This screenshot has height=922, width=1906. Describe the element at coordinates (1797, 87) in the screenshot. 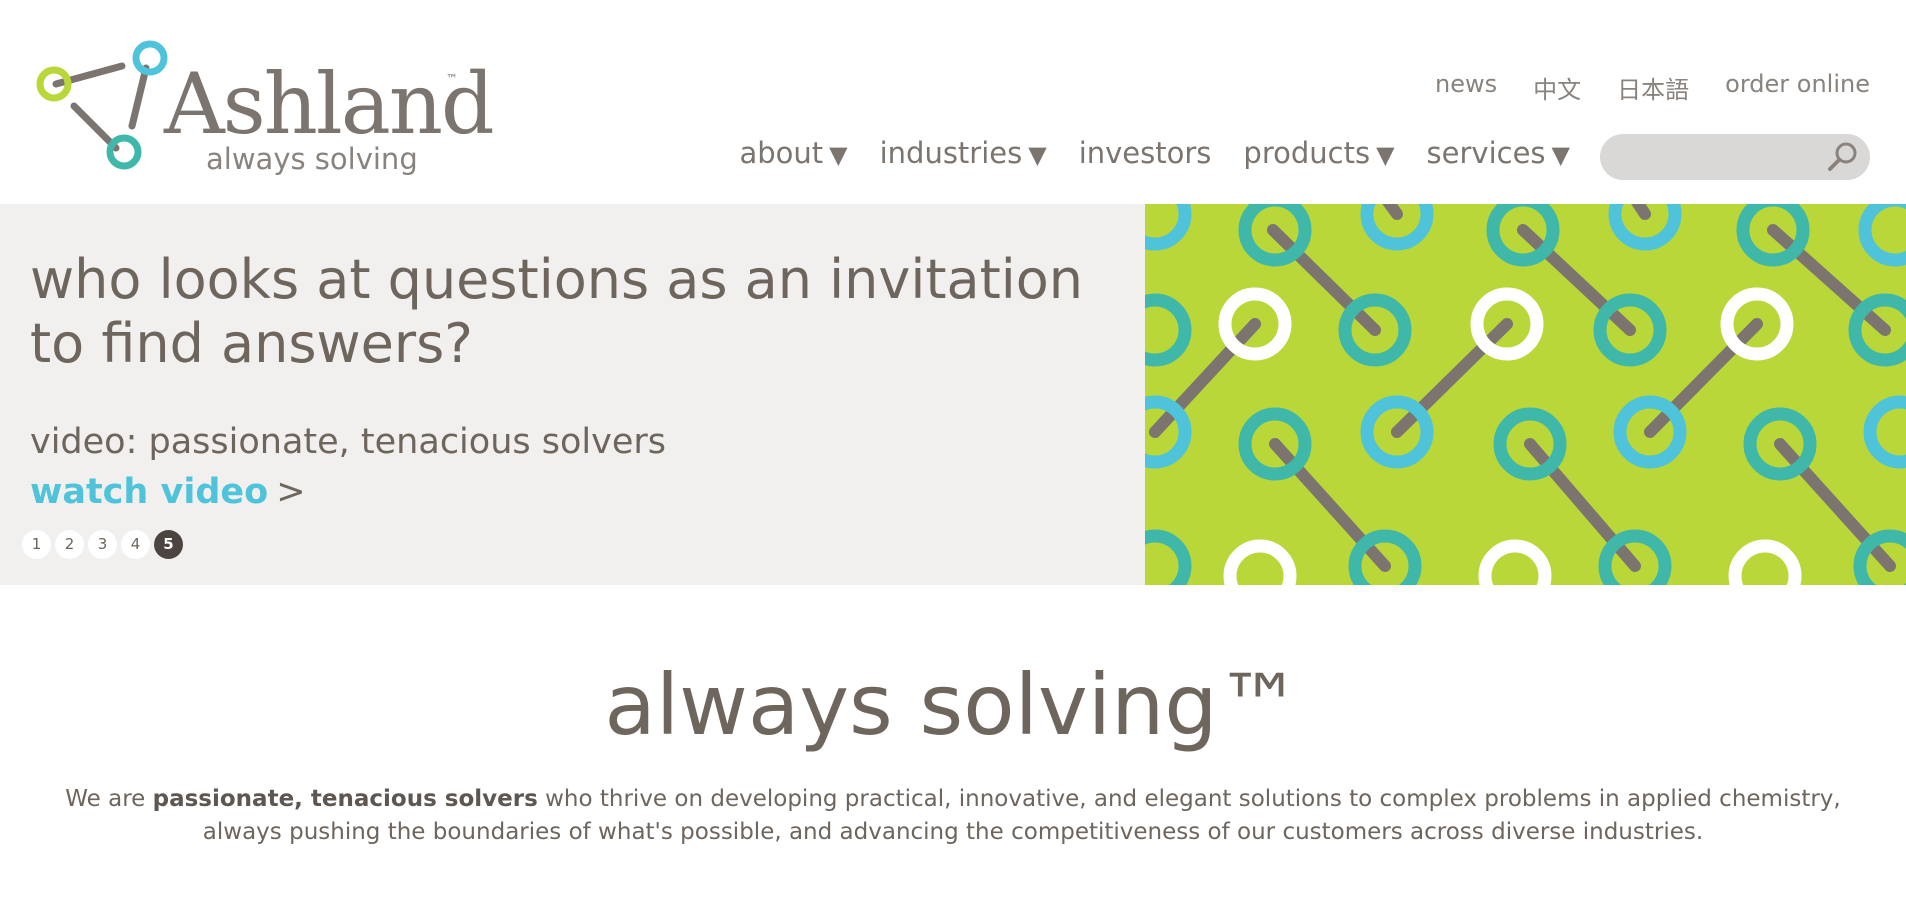

I see `util-link-order-online: order online` at that location.